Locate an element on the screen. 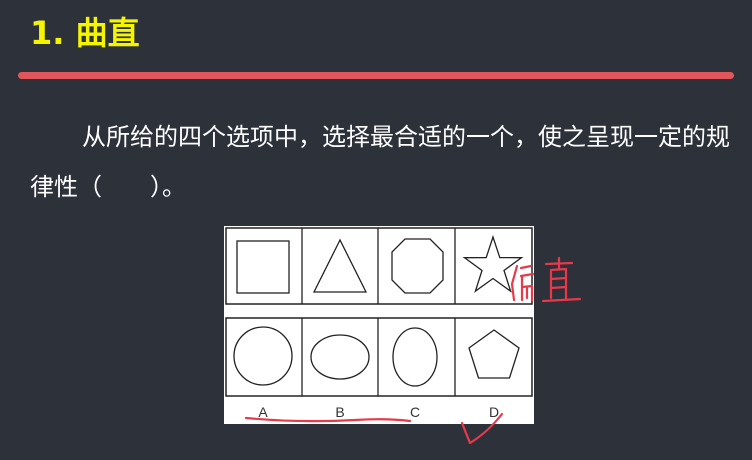  slide-title: 1. 曲直 is located at coordinates (85, 33).